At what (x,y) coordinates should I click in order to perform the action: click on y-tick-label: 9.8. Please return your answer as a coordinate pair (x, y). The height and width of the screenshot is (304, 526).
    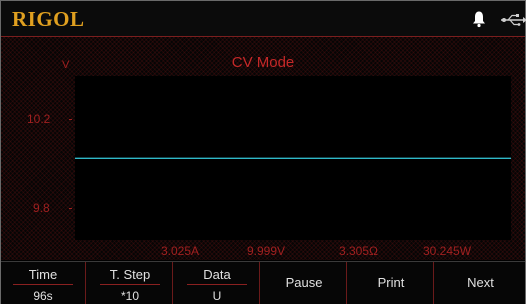
    Looking at the image, I should click on (41, 208).